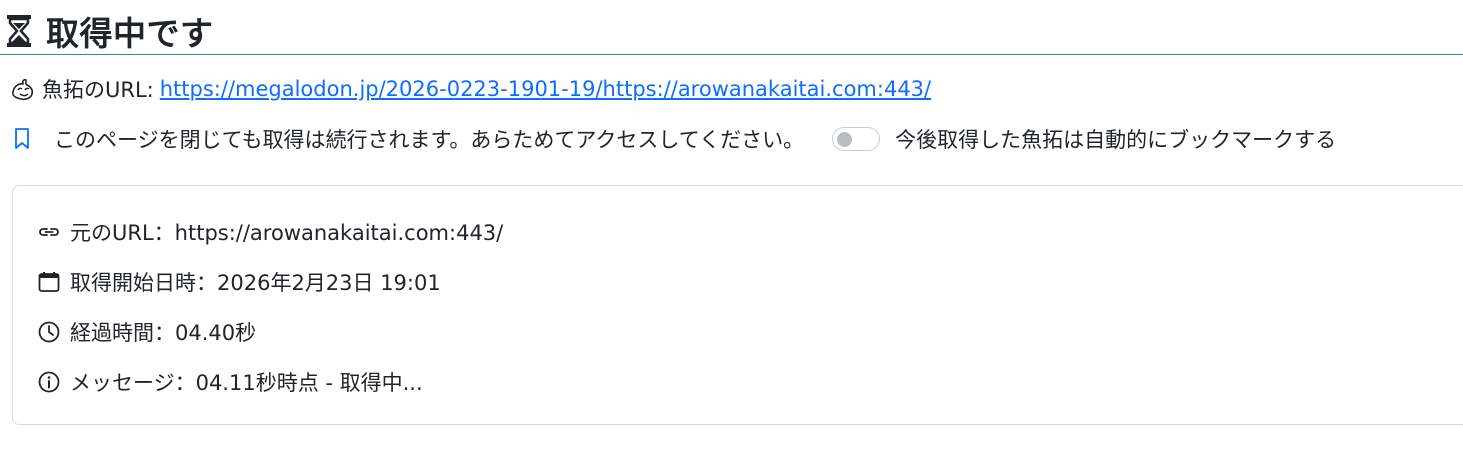  I want to click on toggle-knob, so click(845, 139).